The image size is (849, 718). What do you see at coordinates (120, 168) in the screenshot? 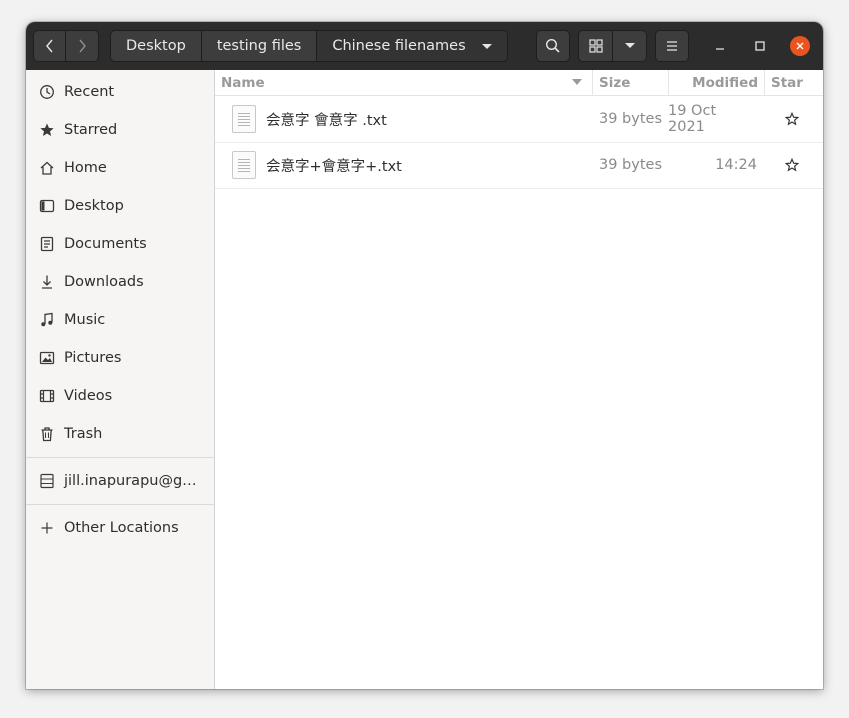
I see `sidebar-item-home: Home` at bounding box center [120, 168].